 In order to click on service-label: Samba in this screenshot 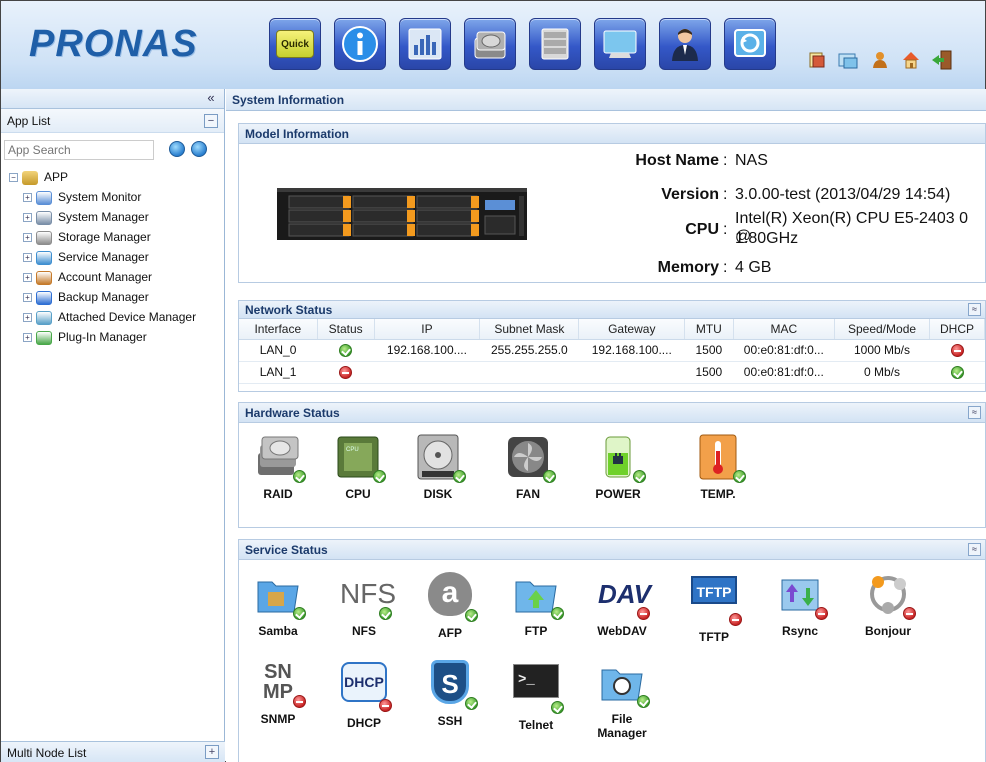, I will do `click(278, 631)`.